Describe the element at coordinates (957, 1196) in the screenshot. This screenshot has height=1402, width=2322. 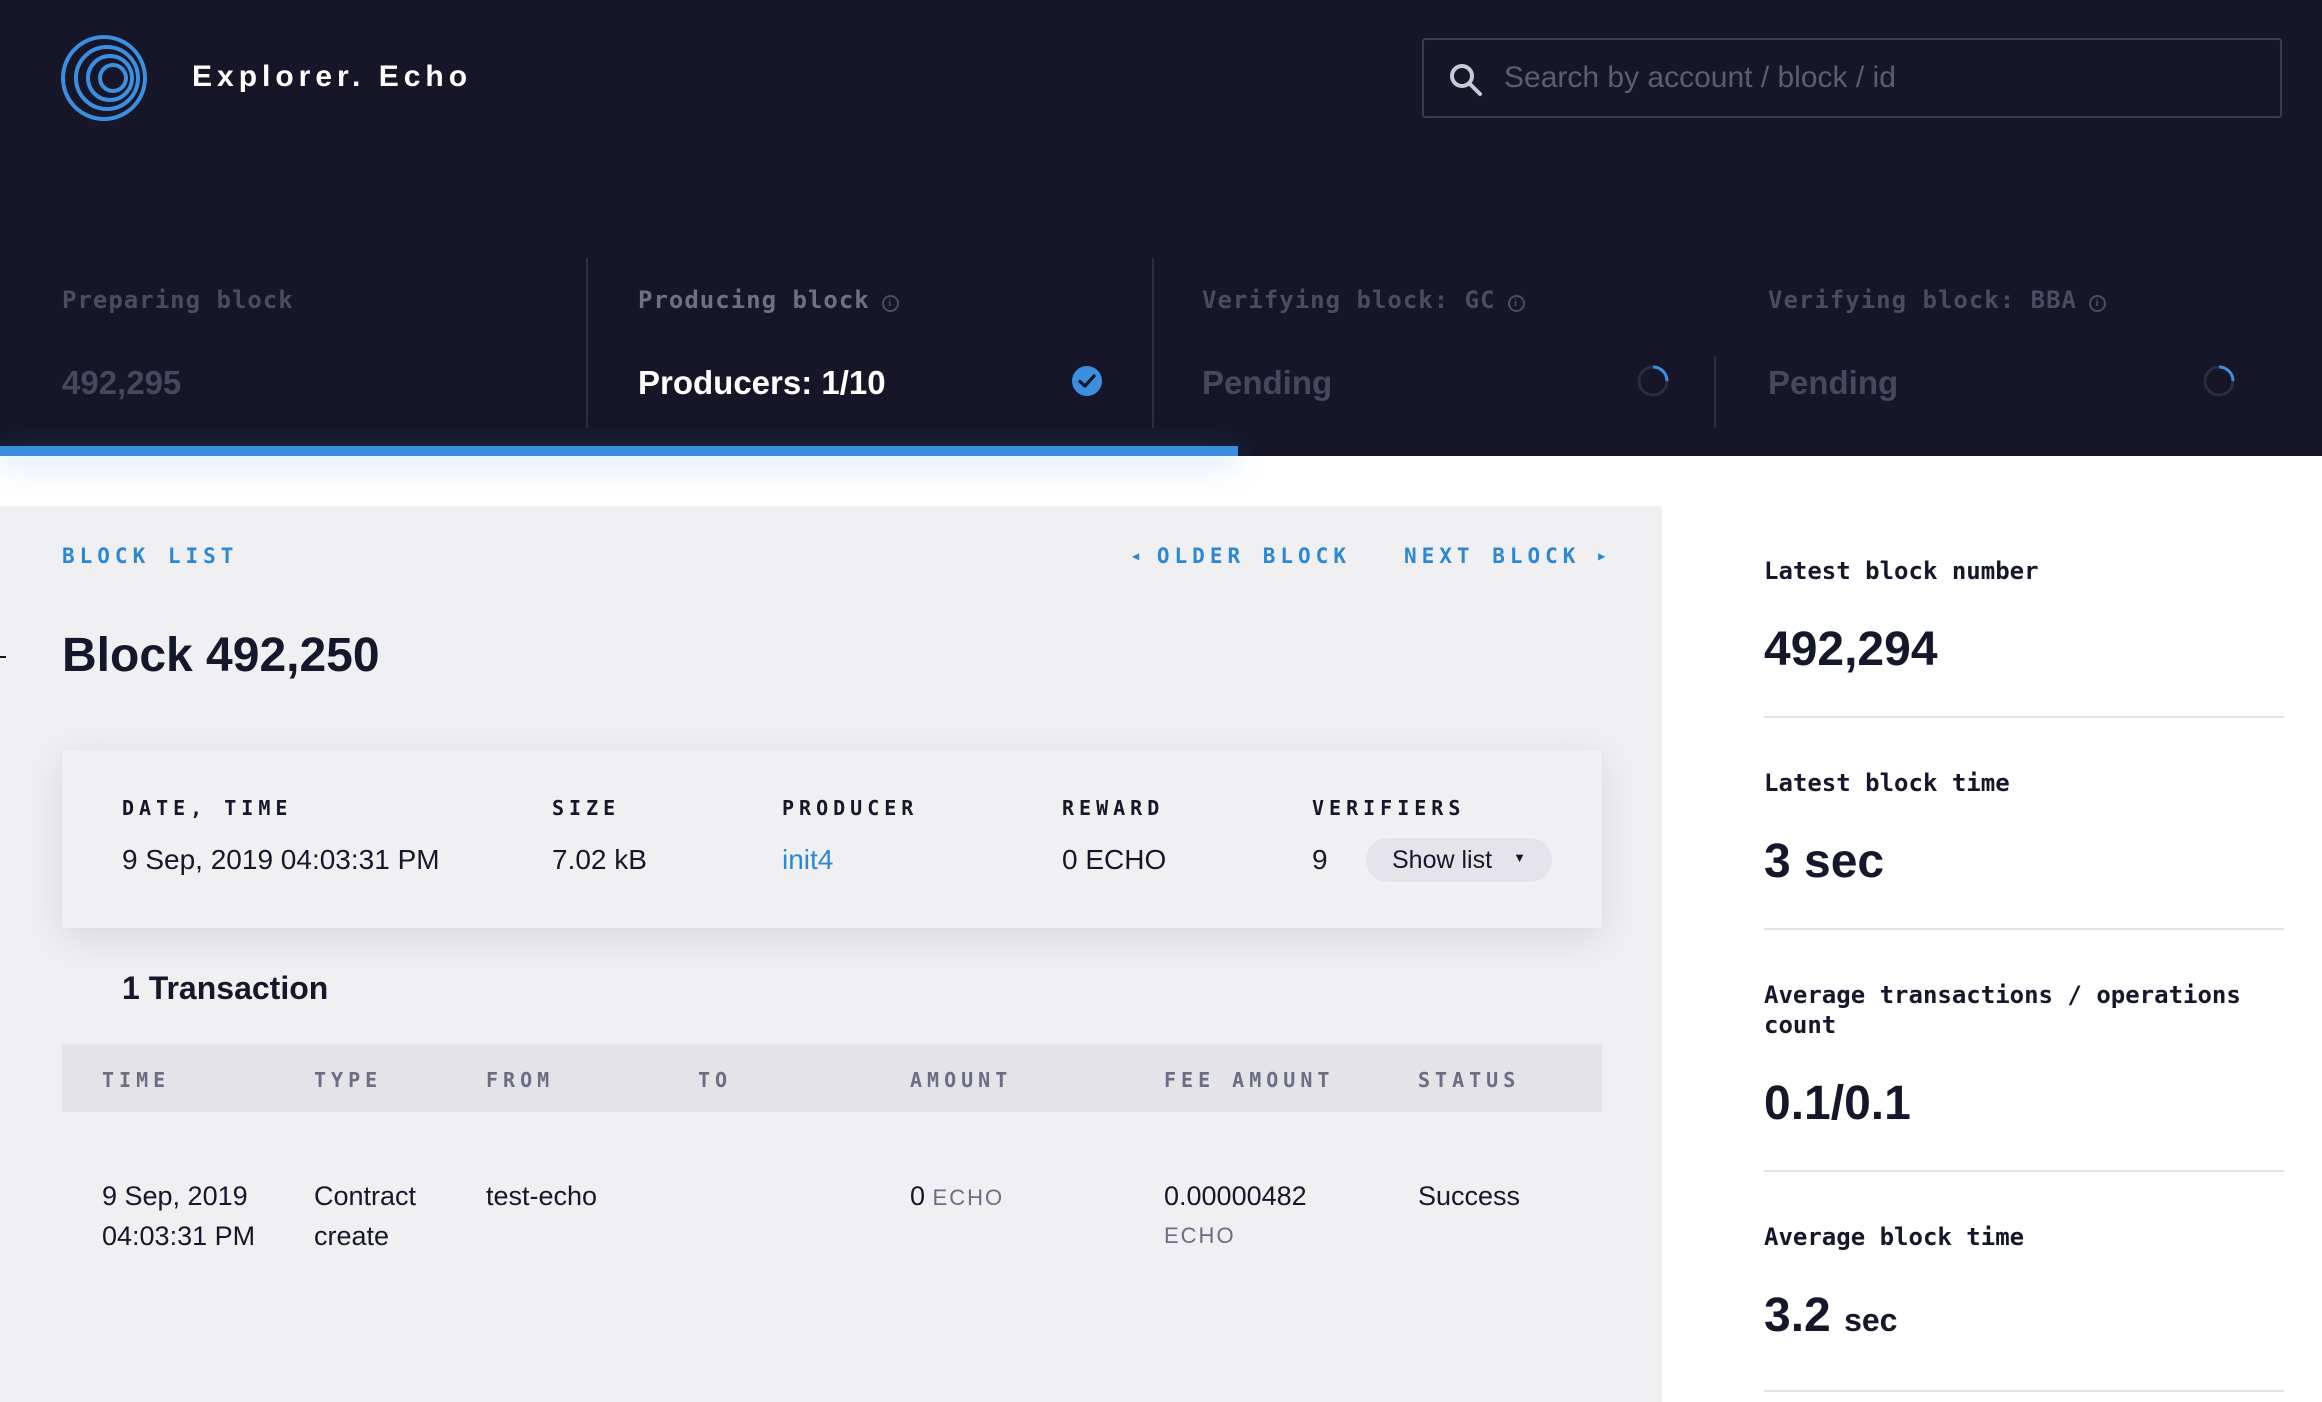
I see `tx-amount: 0 ECHO` at that location.